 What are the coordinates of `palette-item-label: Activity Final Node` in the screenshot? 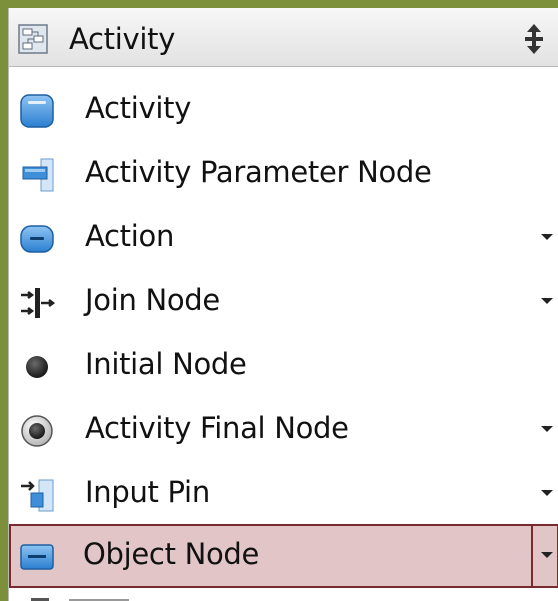 It's located at (217, 428).